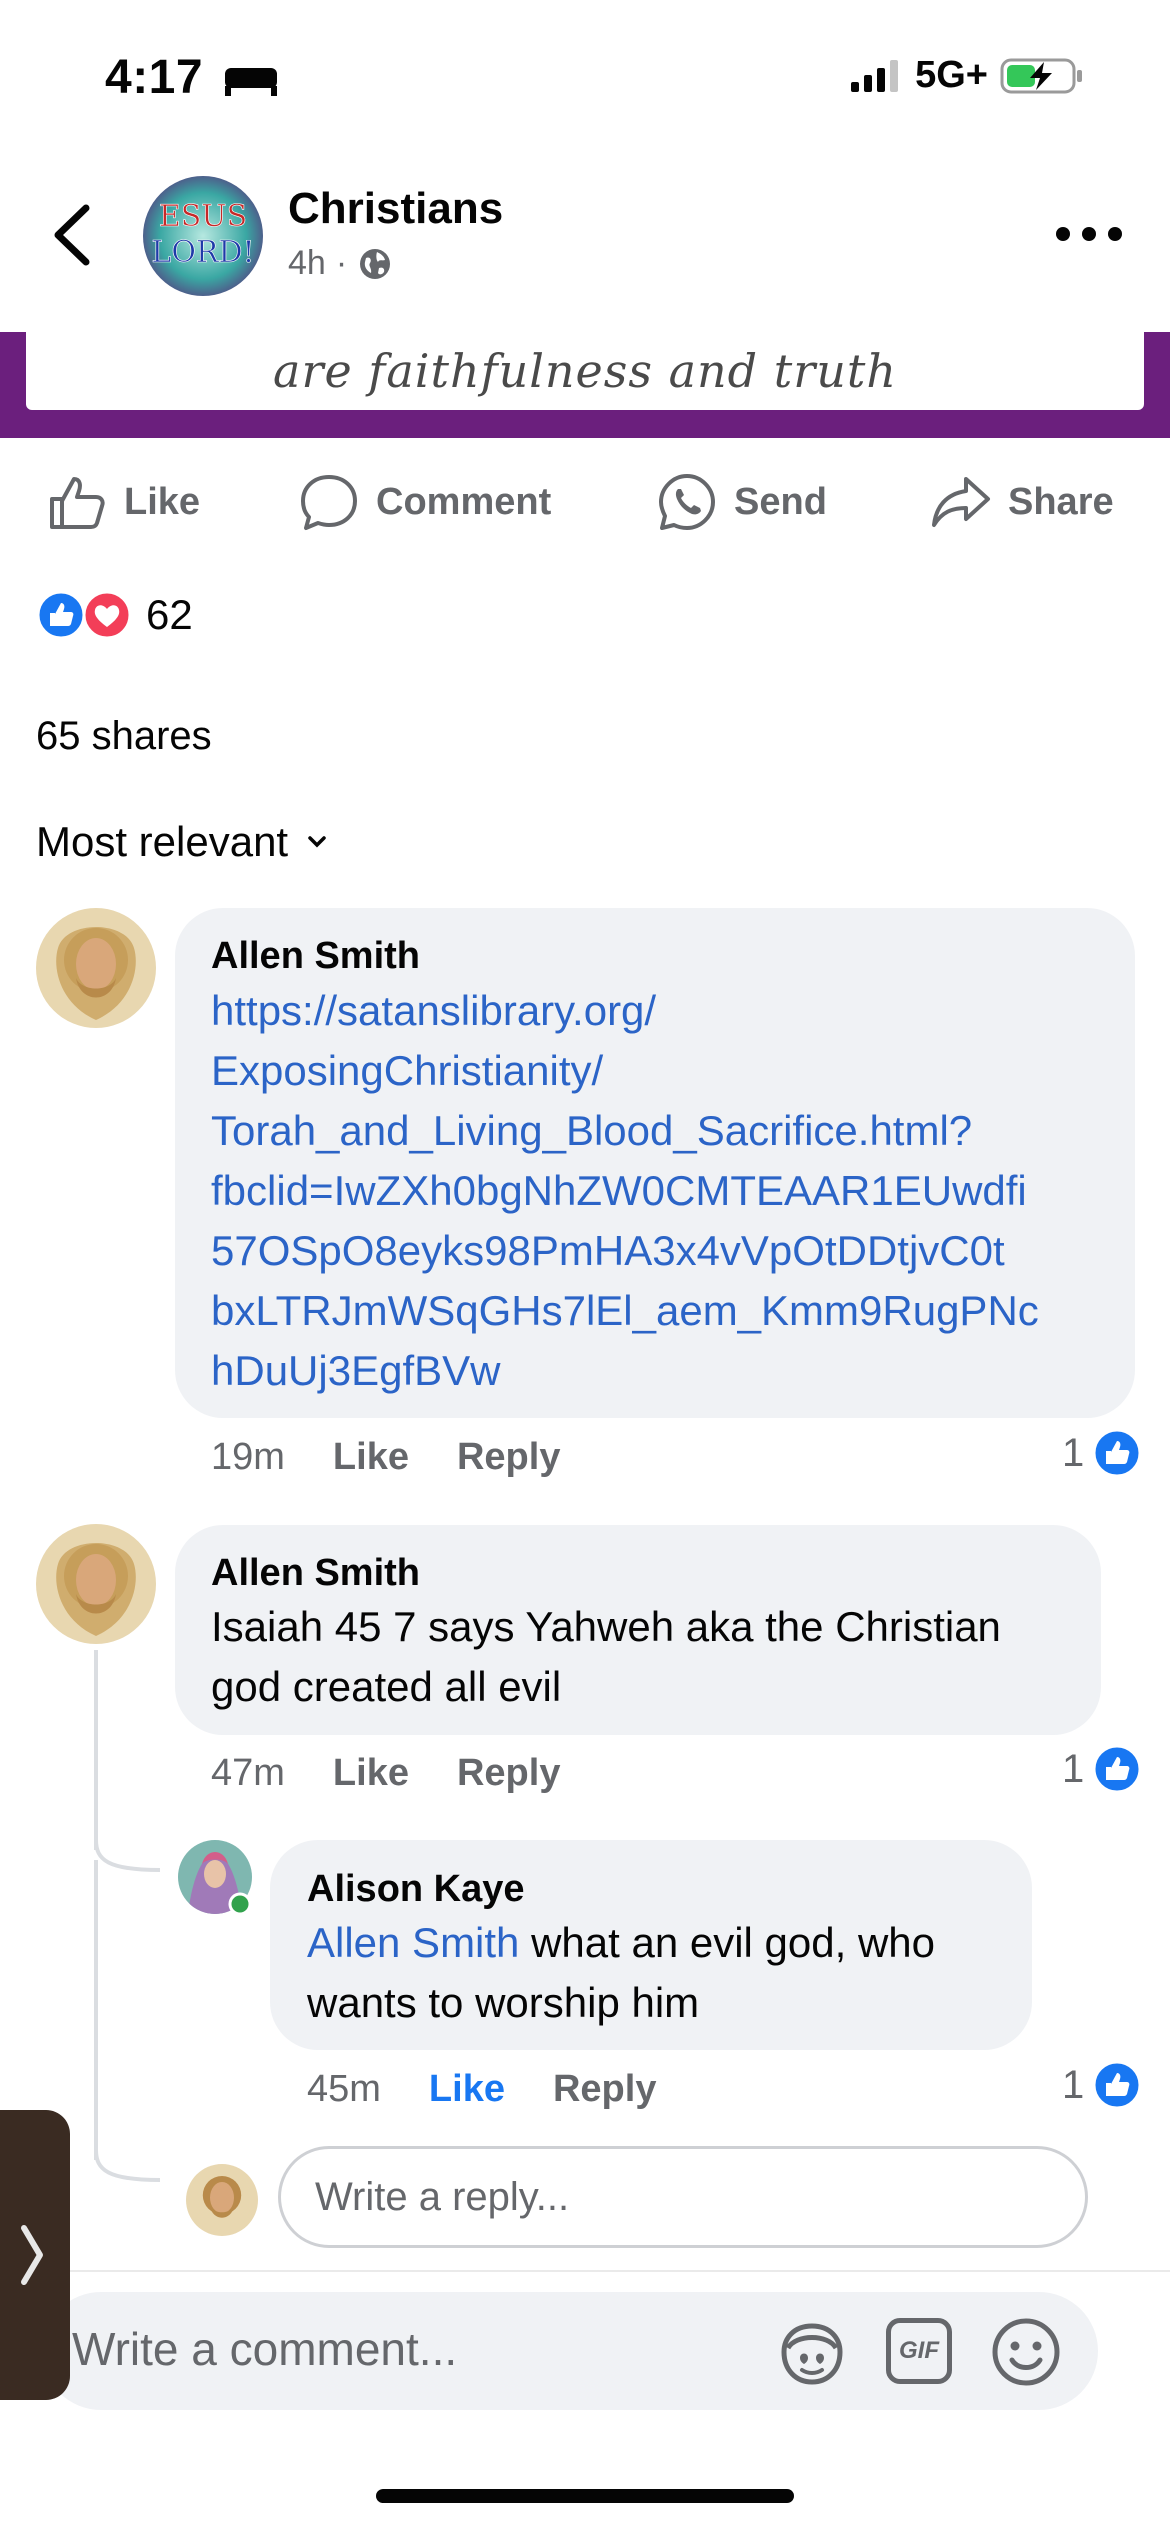 The height and width of the screenshot is (2534, 1170). Describe the element at coordinates (73, 235) in the screenshot. I see `back-icon` at that location.